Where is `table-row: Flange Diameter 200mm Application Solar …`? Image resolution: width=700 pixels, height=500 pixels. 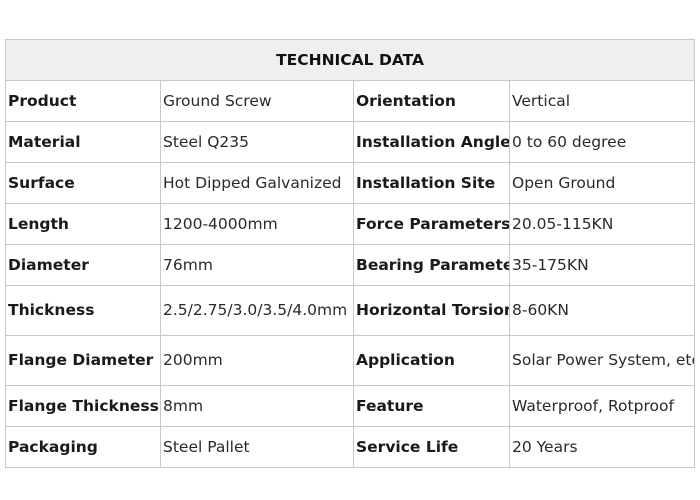
table-row: Flange Diameter 200mm Application Solar … is located at coordinates (350, 360).